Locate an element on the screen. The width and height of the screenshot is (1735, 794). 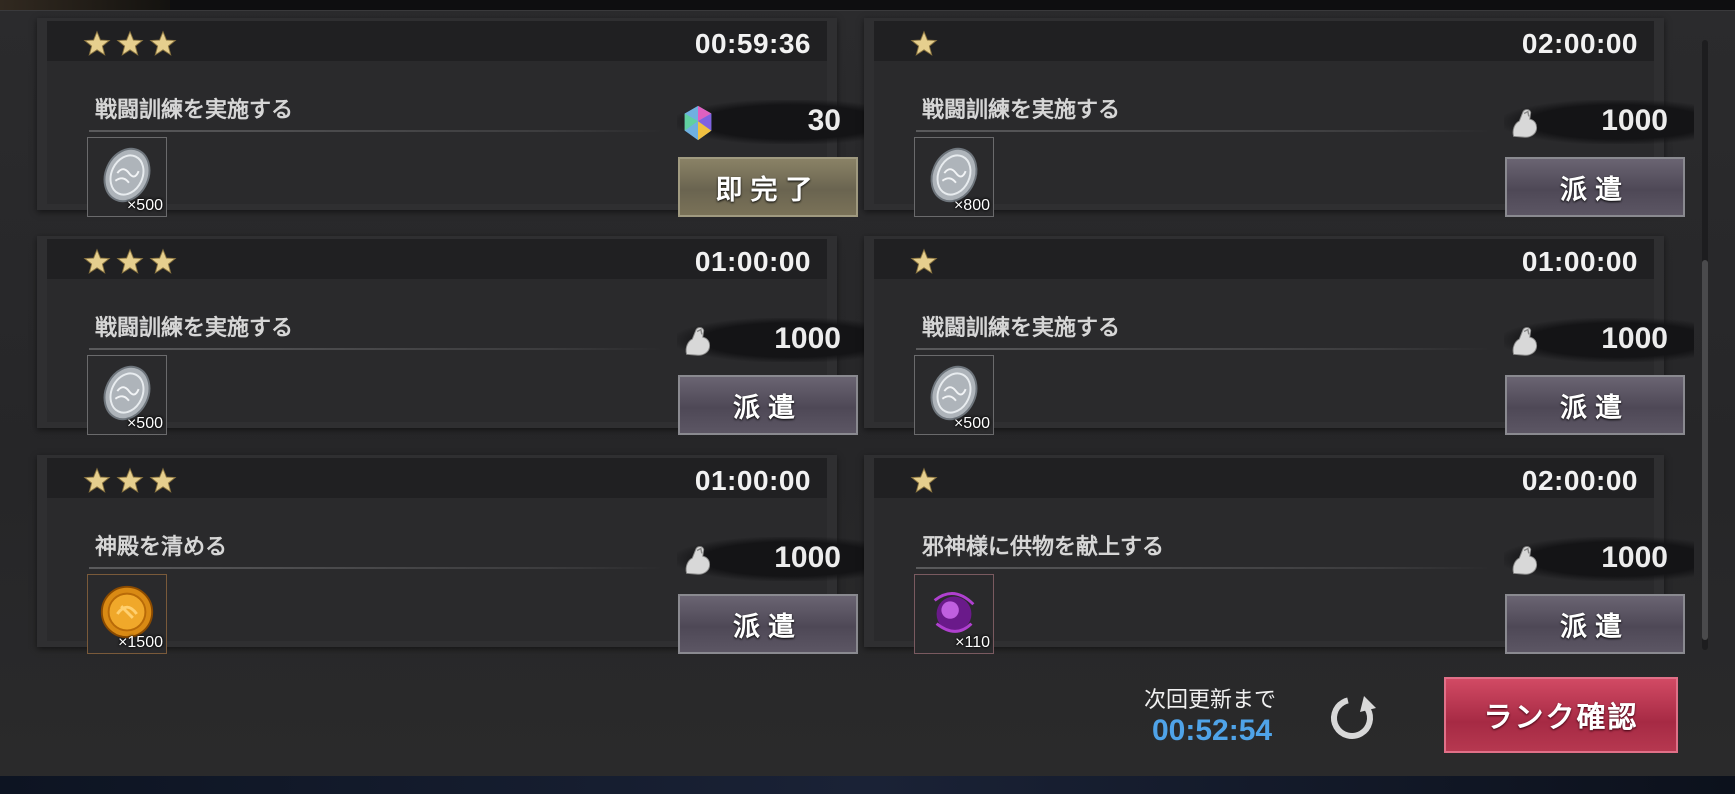
reward-item: ×110 is located at coordinates (954, 614).